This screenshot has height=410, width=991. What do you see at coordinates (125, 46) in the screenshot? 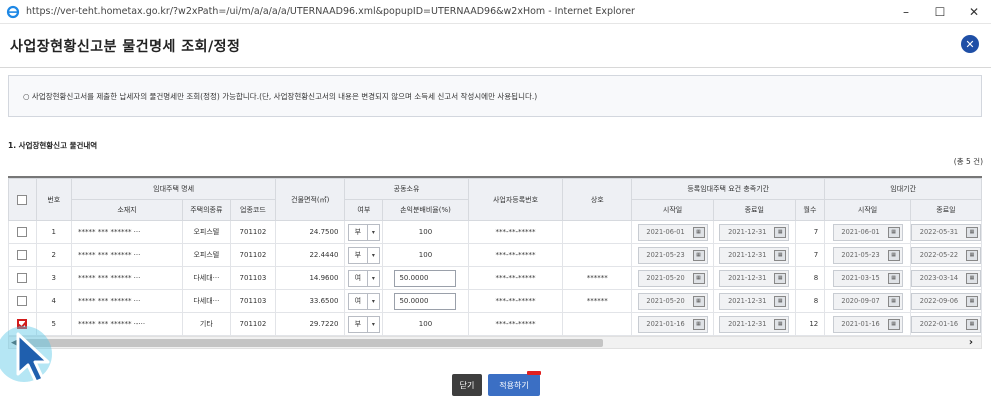
I see `popup-title: 사업장현황신고분 물건명세 조회/정정` at bounding box center [125, 46].